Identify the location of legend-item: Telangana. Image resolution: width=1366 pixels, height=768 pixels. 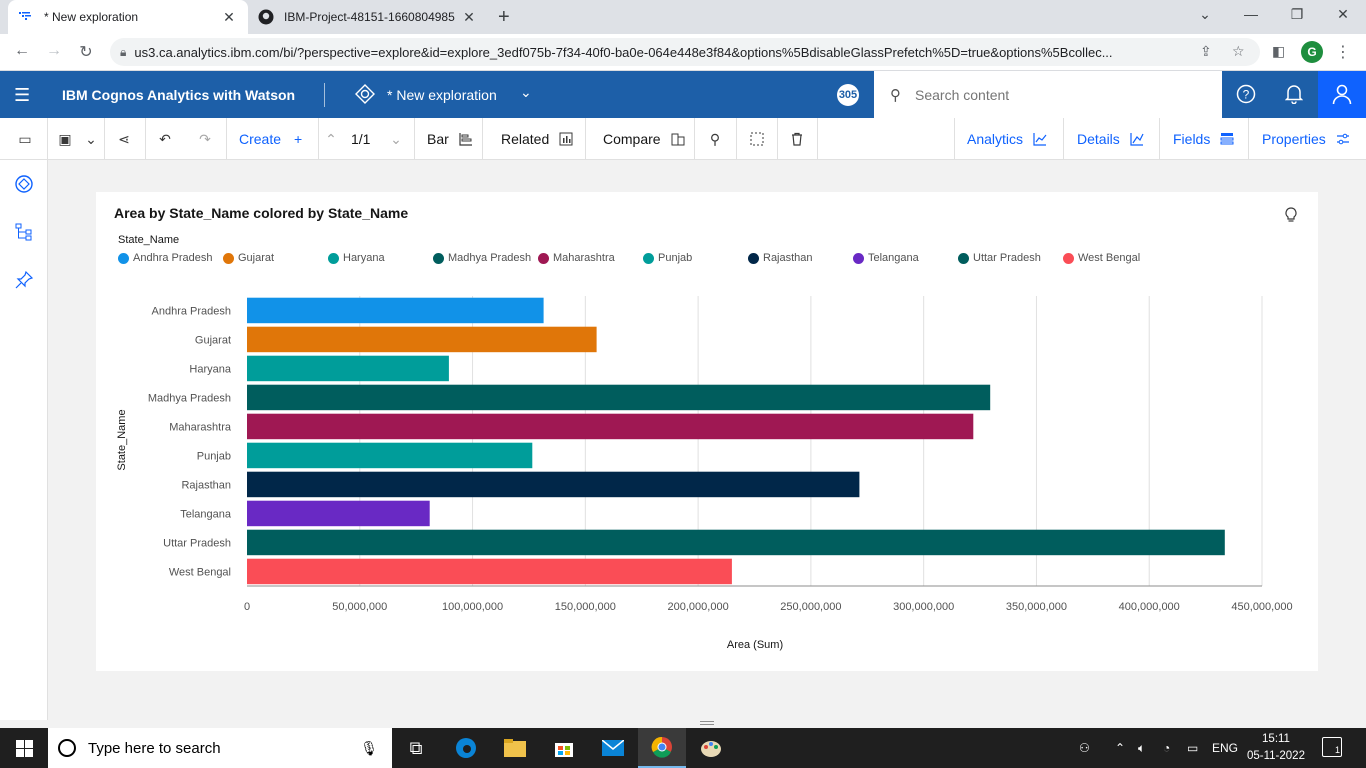
(886, 258).